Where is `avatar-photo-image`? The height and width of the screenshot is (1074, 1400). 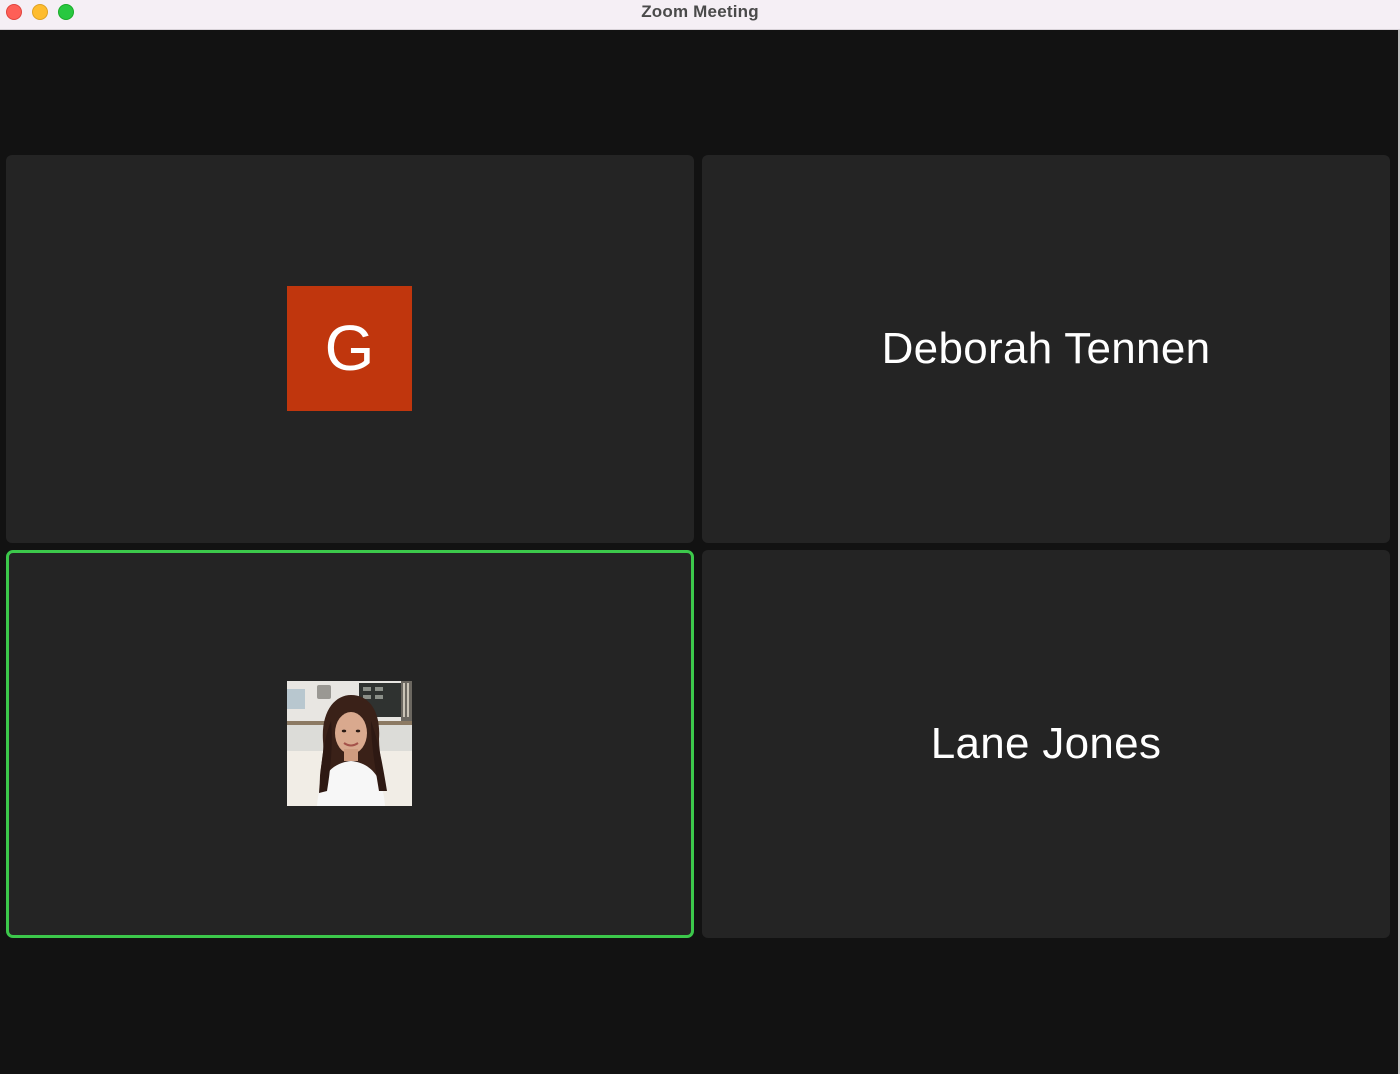
avatar-photo-image is located at coordinates (349, 743).